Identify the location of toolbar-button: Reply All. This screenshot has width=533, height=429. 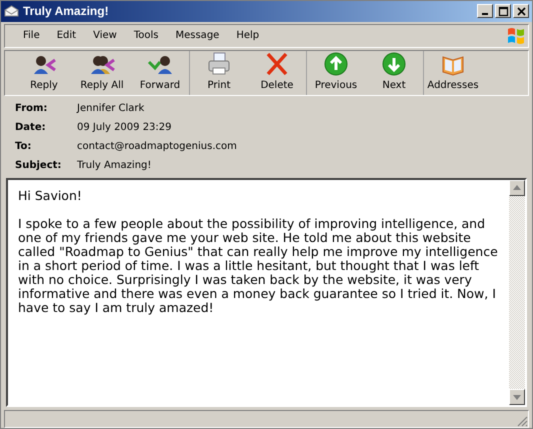
(102, 73).